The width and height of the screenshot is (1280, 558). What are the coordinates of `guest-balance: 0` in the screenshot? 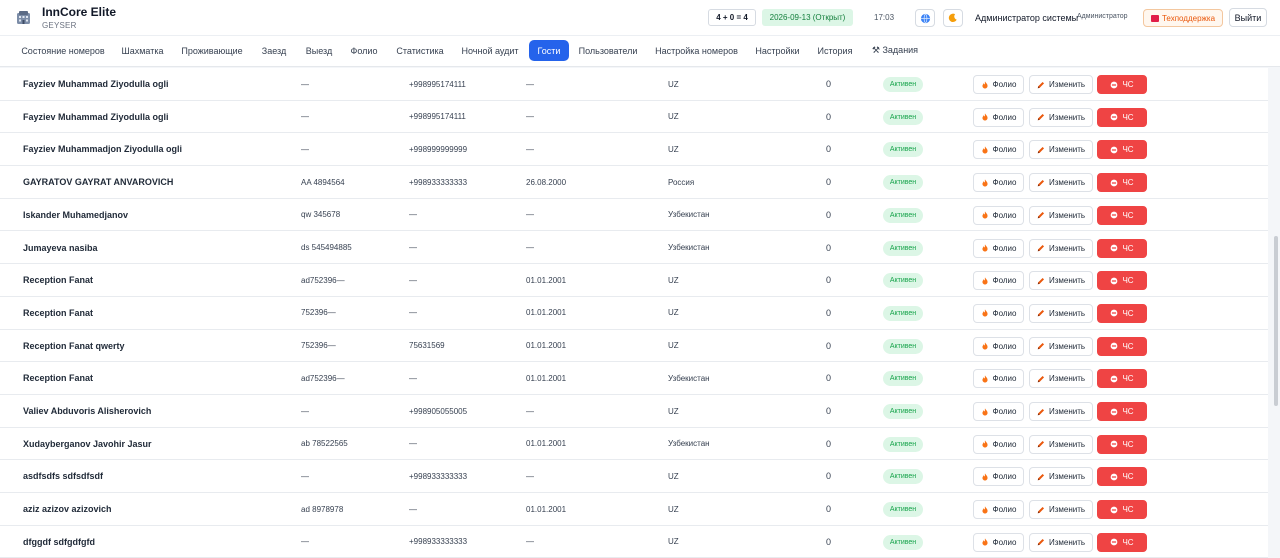 It's located at (829, 182).